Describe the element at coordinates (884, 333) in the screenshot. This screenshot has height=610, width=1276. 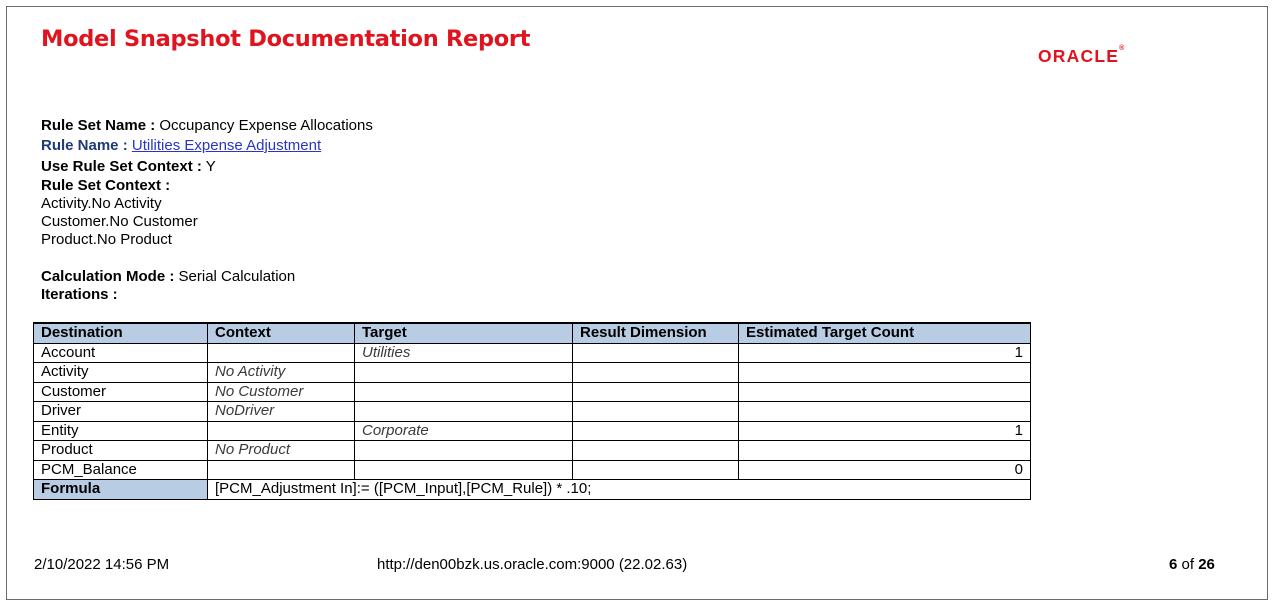
I see `header-estimated-target-count: Estimated Target Count` at that location.